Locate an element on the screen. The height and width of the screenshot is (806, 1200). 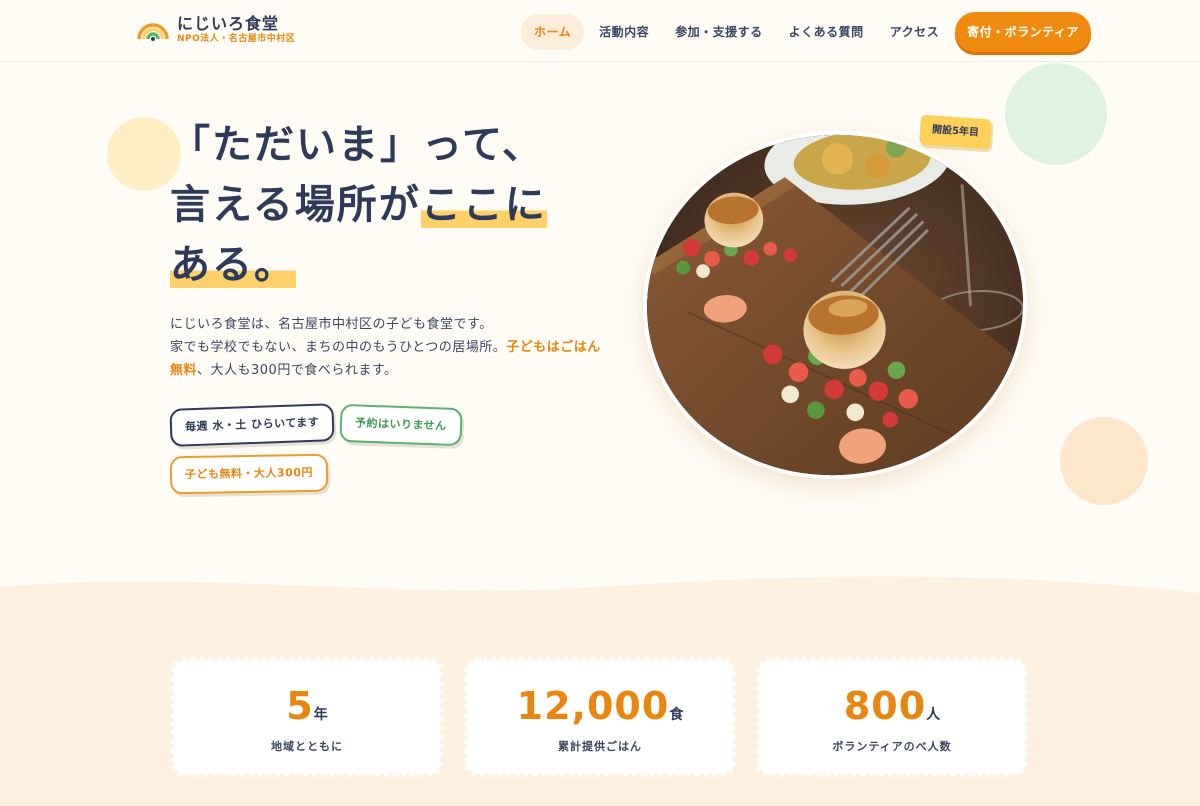
decorative-circle-peach is located at coordinates (1104, 461).